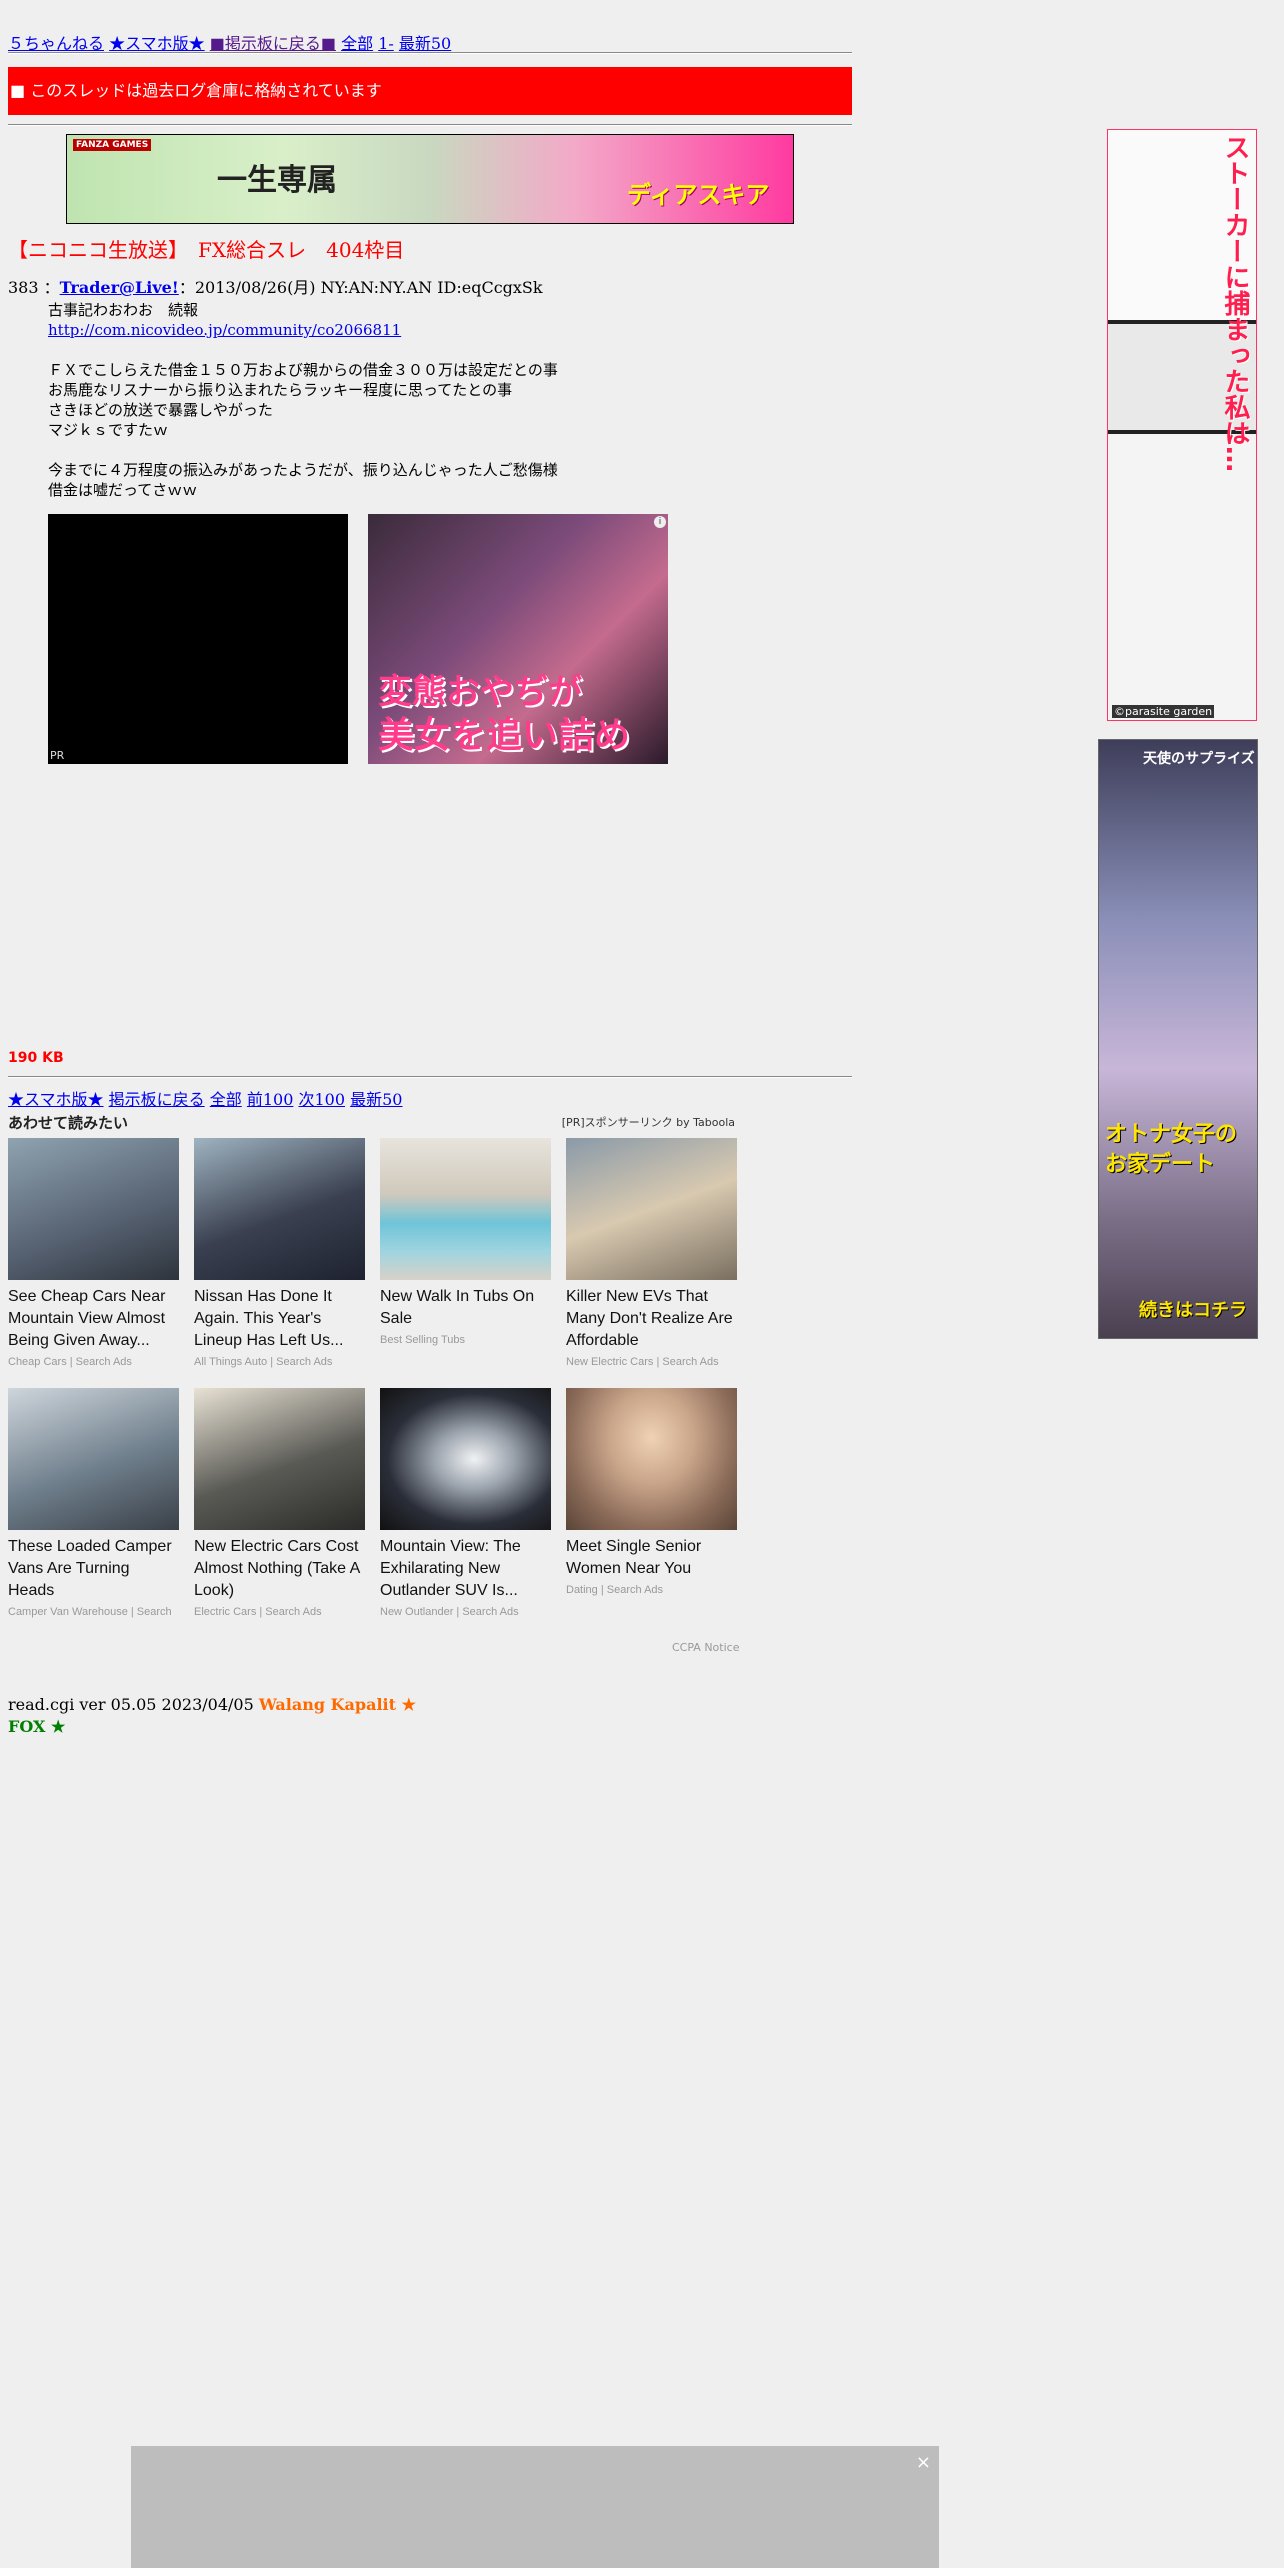  Describe the element at coordinates (615, 1590) in the screenshot. I see `card-source: Dating | Search Ads` at that location.